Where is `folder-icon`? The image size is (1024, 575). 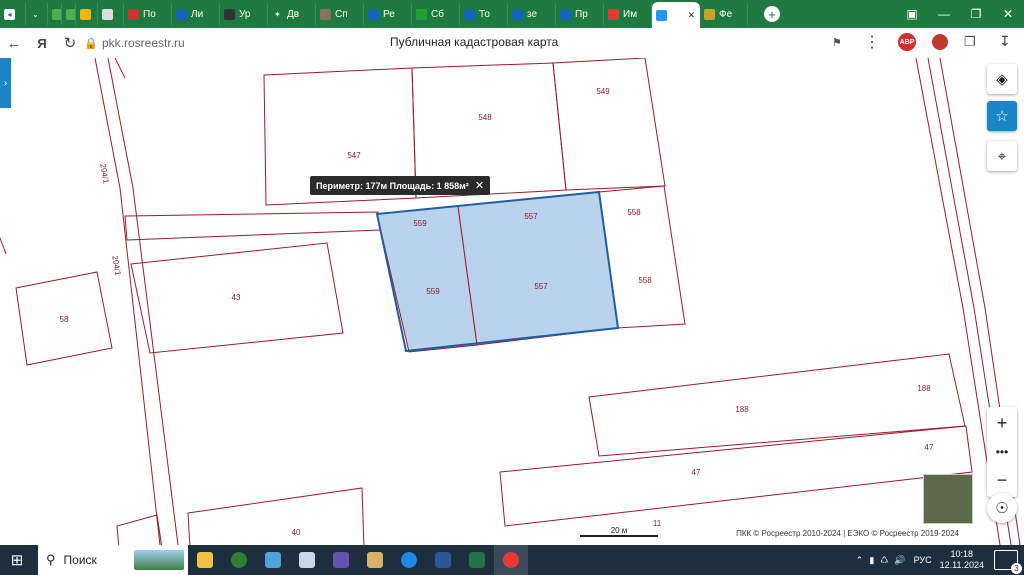
folder-icon is located at coordinates (205, 560).